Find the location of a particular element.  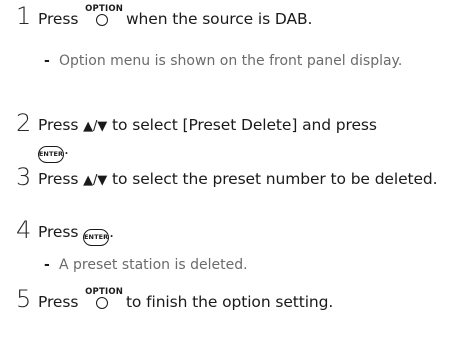

step-number: 5 is located at coordinates (24, 299).